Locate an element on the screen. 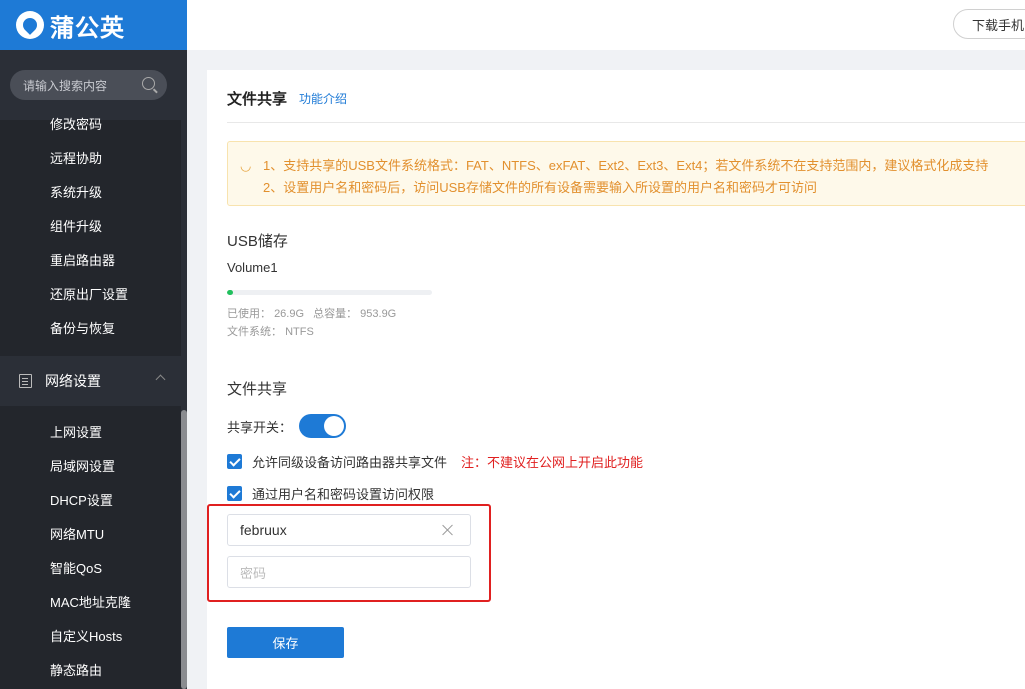  credential-access-row: 通过用户名和密码设置访问权限 is located at coordinates (330, 493).